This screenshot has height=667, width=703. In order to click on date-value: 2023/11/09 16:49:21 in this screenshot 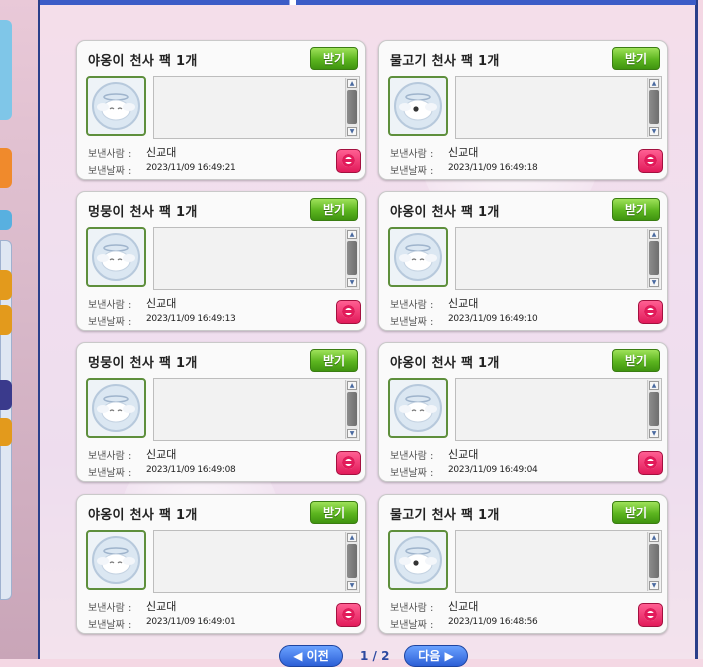, I will do `click(191, 168)`.